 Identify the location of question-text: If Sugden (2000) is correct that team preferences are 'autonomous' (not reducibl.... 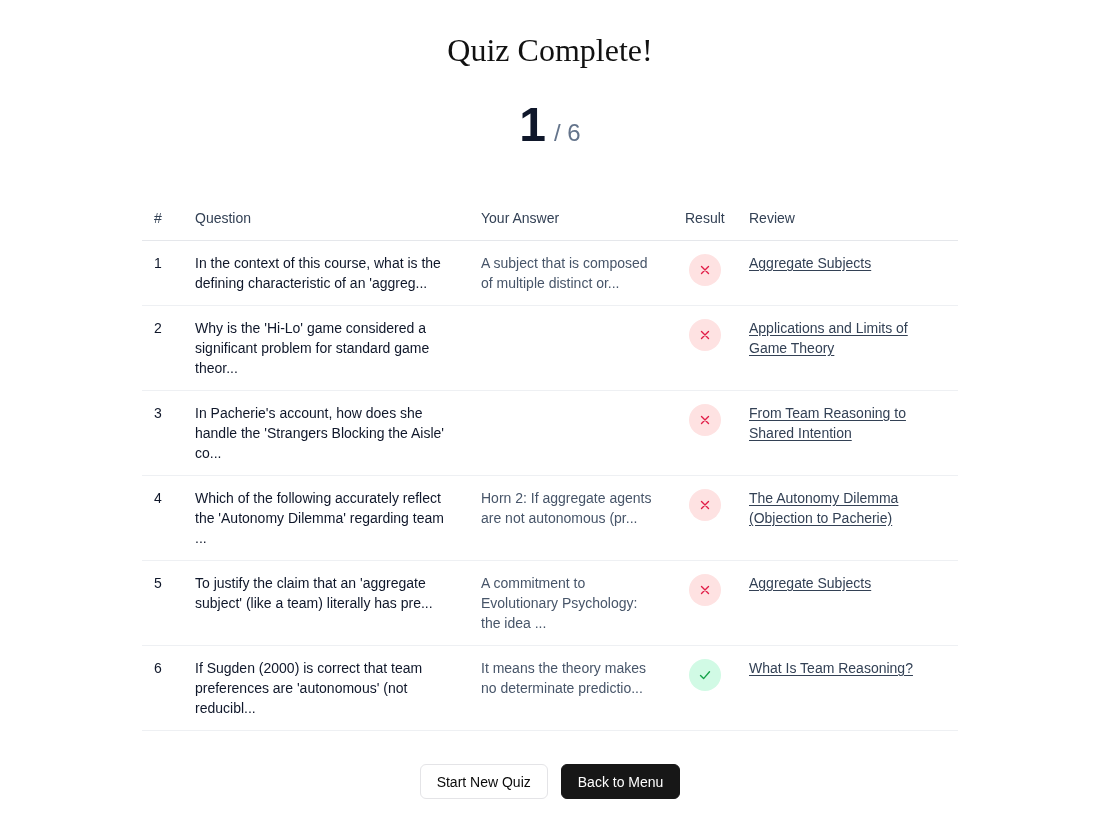
(309, 688).